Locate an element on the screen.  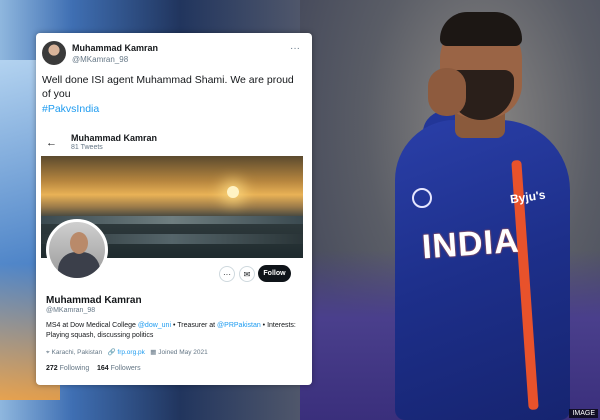
jersey-logo-icon is located at coordinates (422, 198).